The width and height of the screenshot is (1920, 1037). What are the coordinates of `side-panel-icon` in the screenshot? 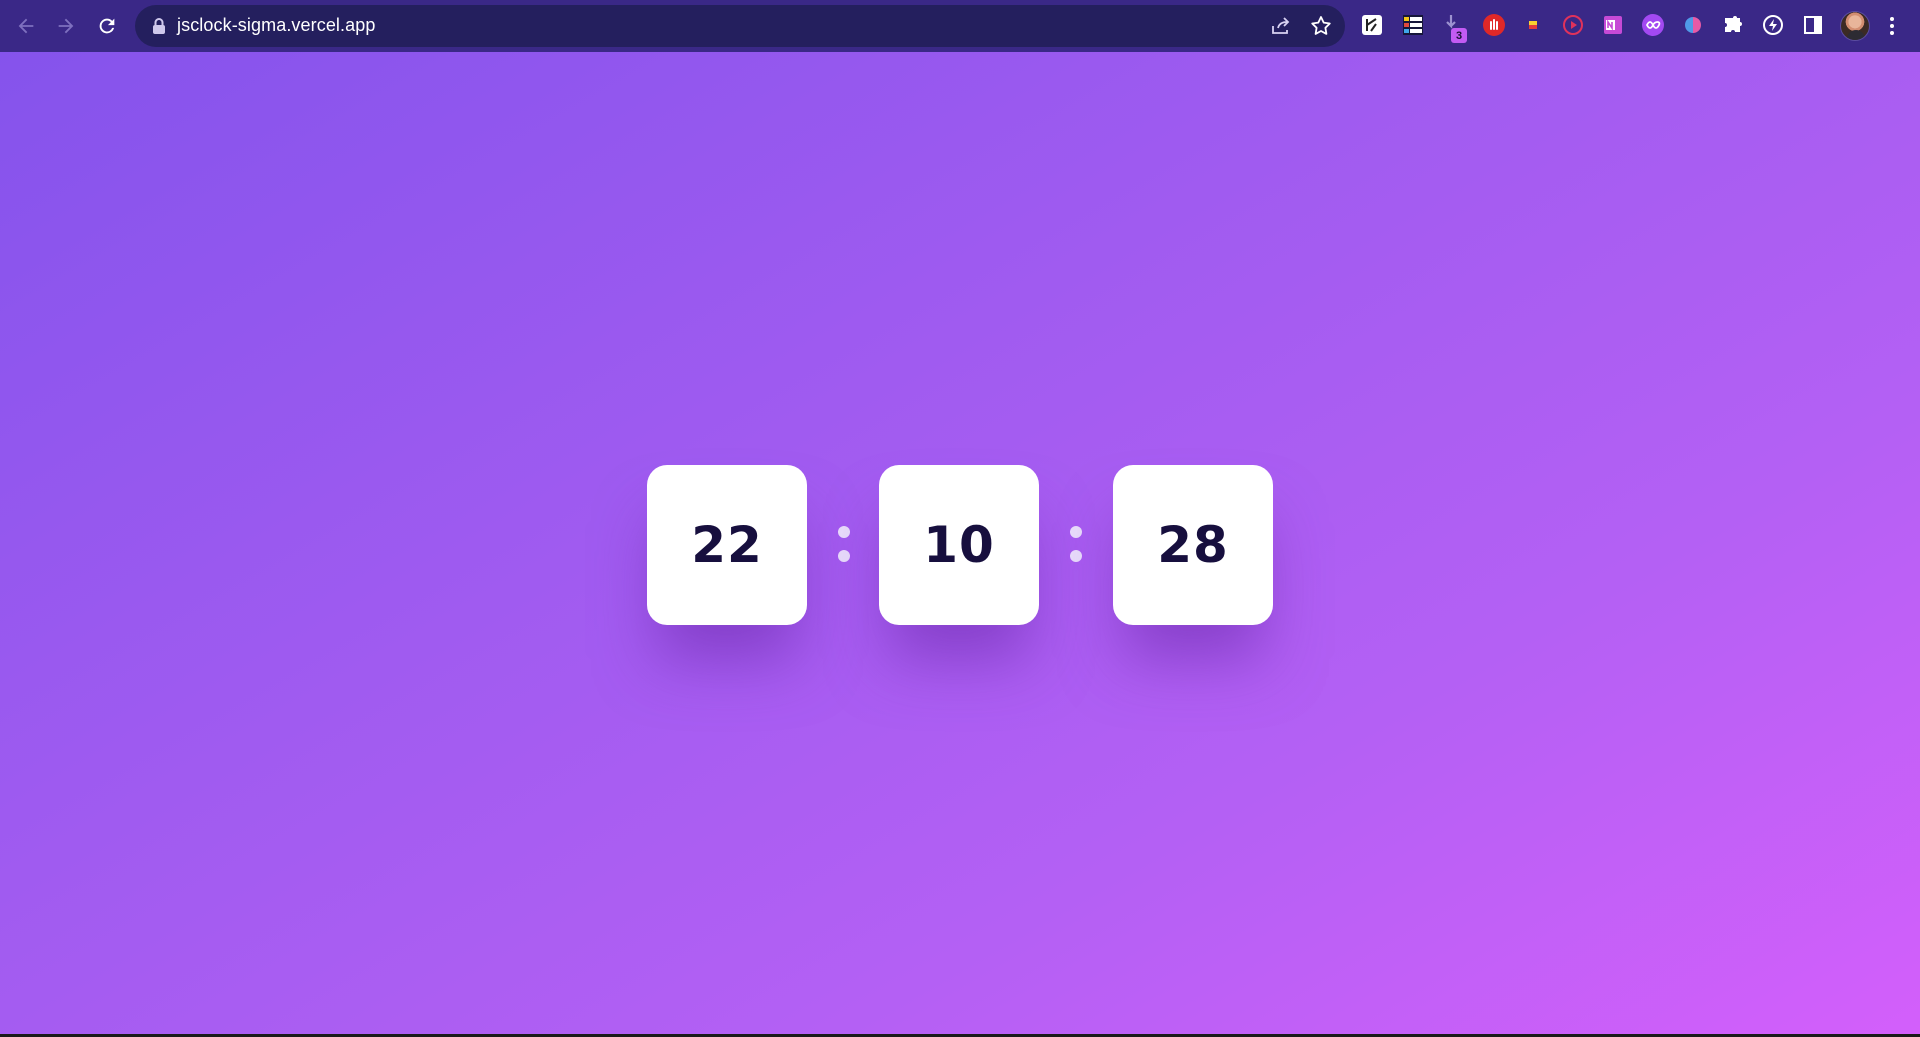 It's located at (1813, 25).